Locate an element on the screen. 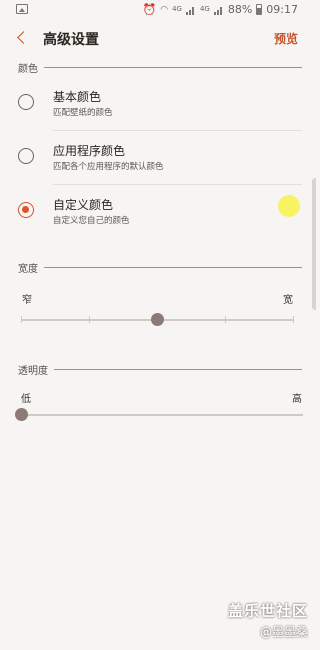  option-app-color: 应用程序颜色 匹配各个应用程序的默认颜色 is located at coordinates (158, 156).